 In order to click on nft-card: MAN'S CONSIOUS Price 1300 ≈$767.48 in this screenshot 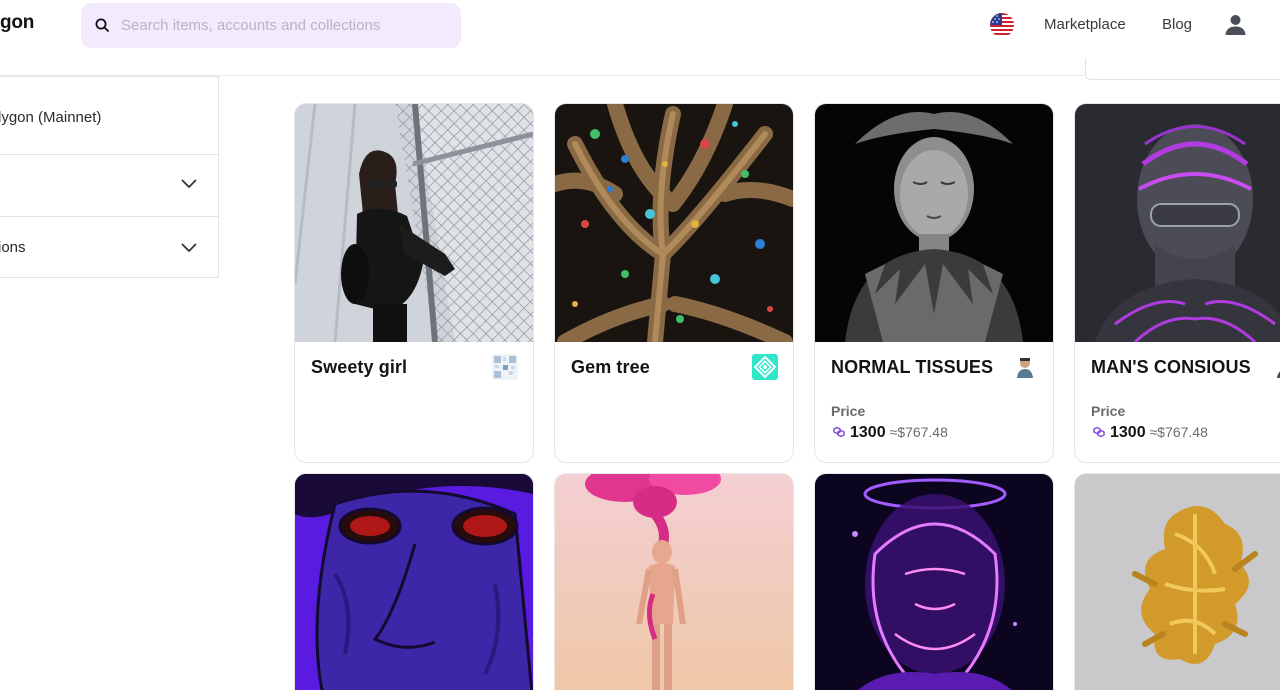, I will do `click(1177, 283)`.